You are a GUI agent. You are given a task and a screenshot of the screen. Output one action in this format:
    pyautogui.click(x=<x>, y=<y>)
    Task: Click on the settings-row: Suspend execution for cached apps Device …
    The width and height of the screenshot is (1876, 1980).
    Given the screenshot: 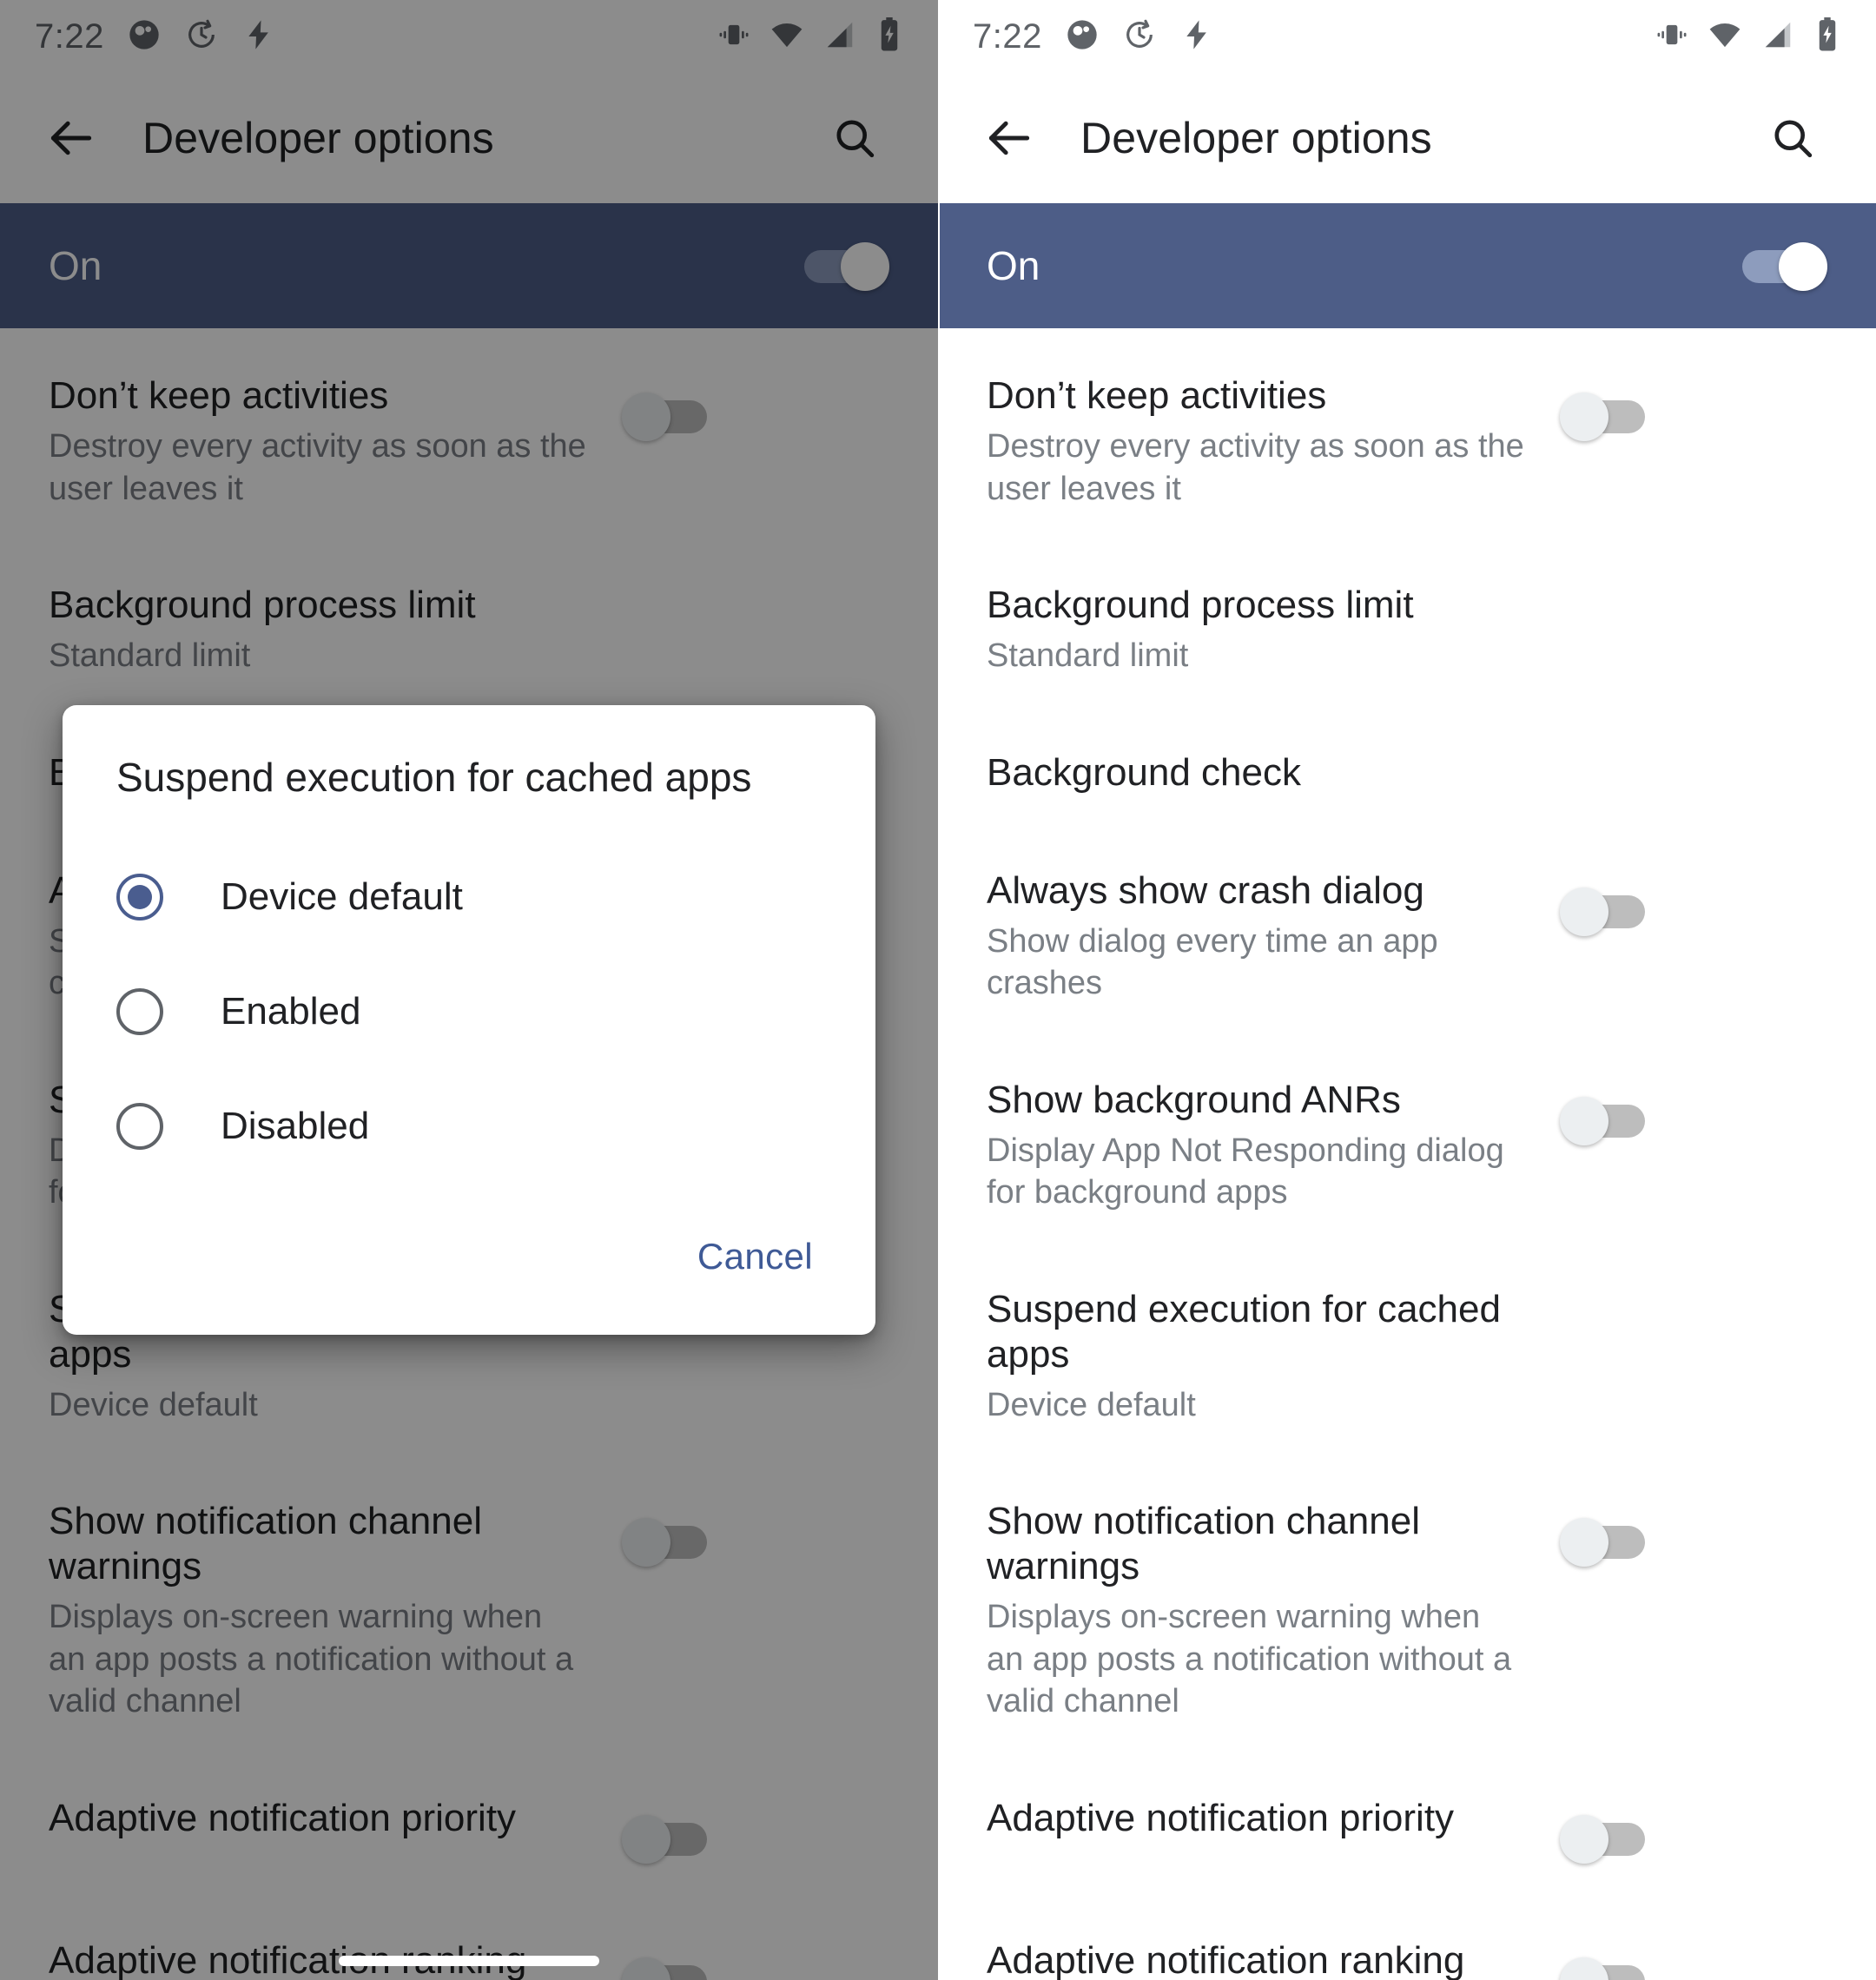 What is the action you would take?
    pyautogui.click(x=1407, y=1357)
    